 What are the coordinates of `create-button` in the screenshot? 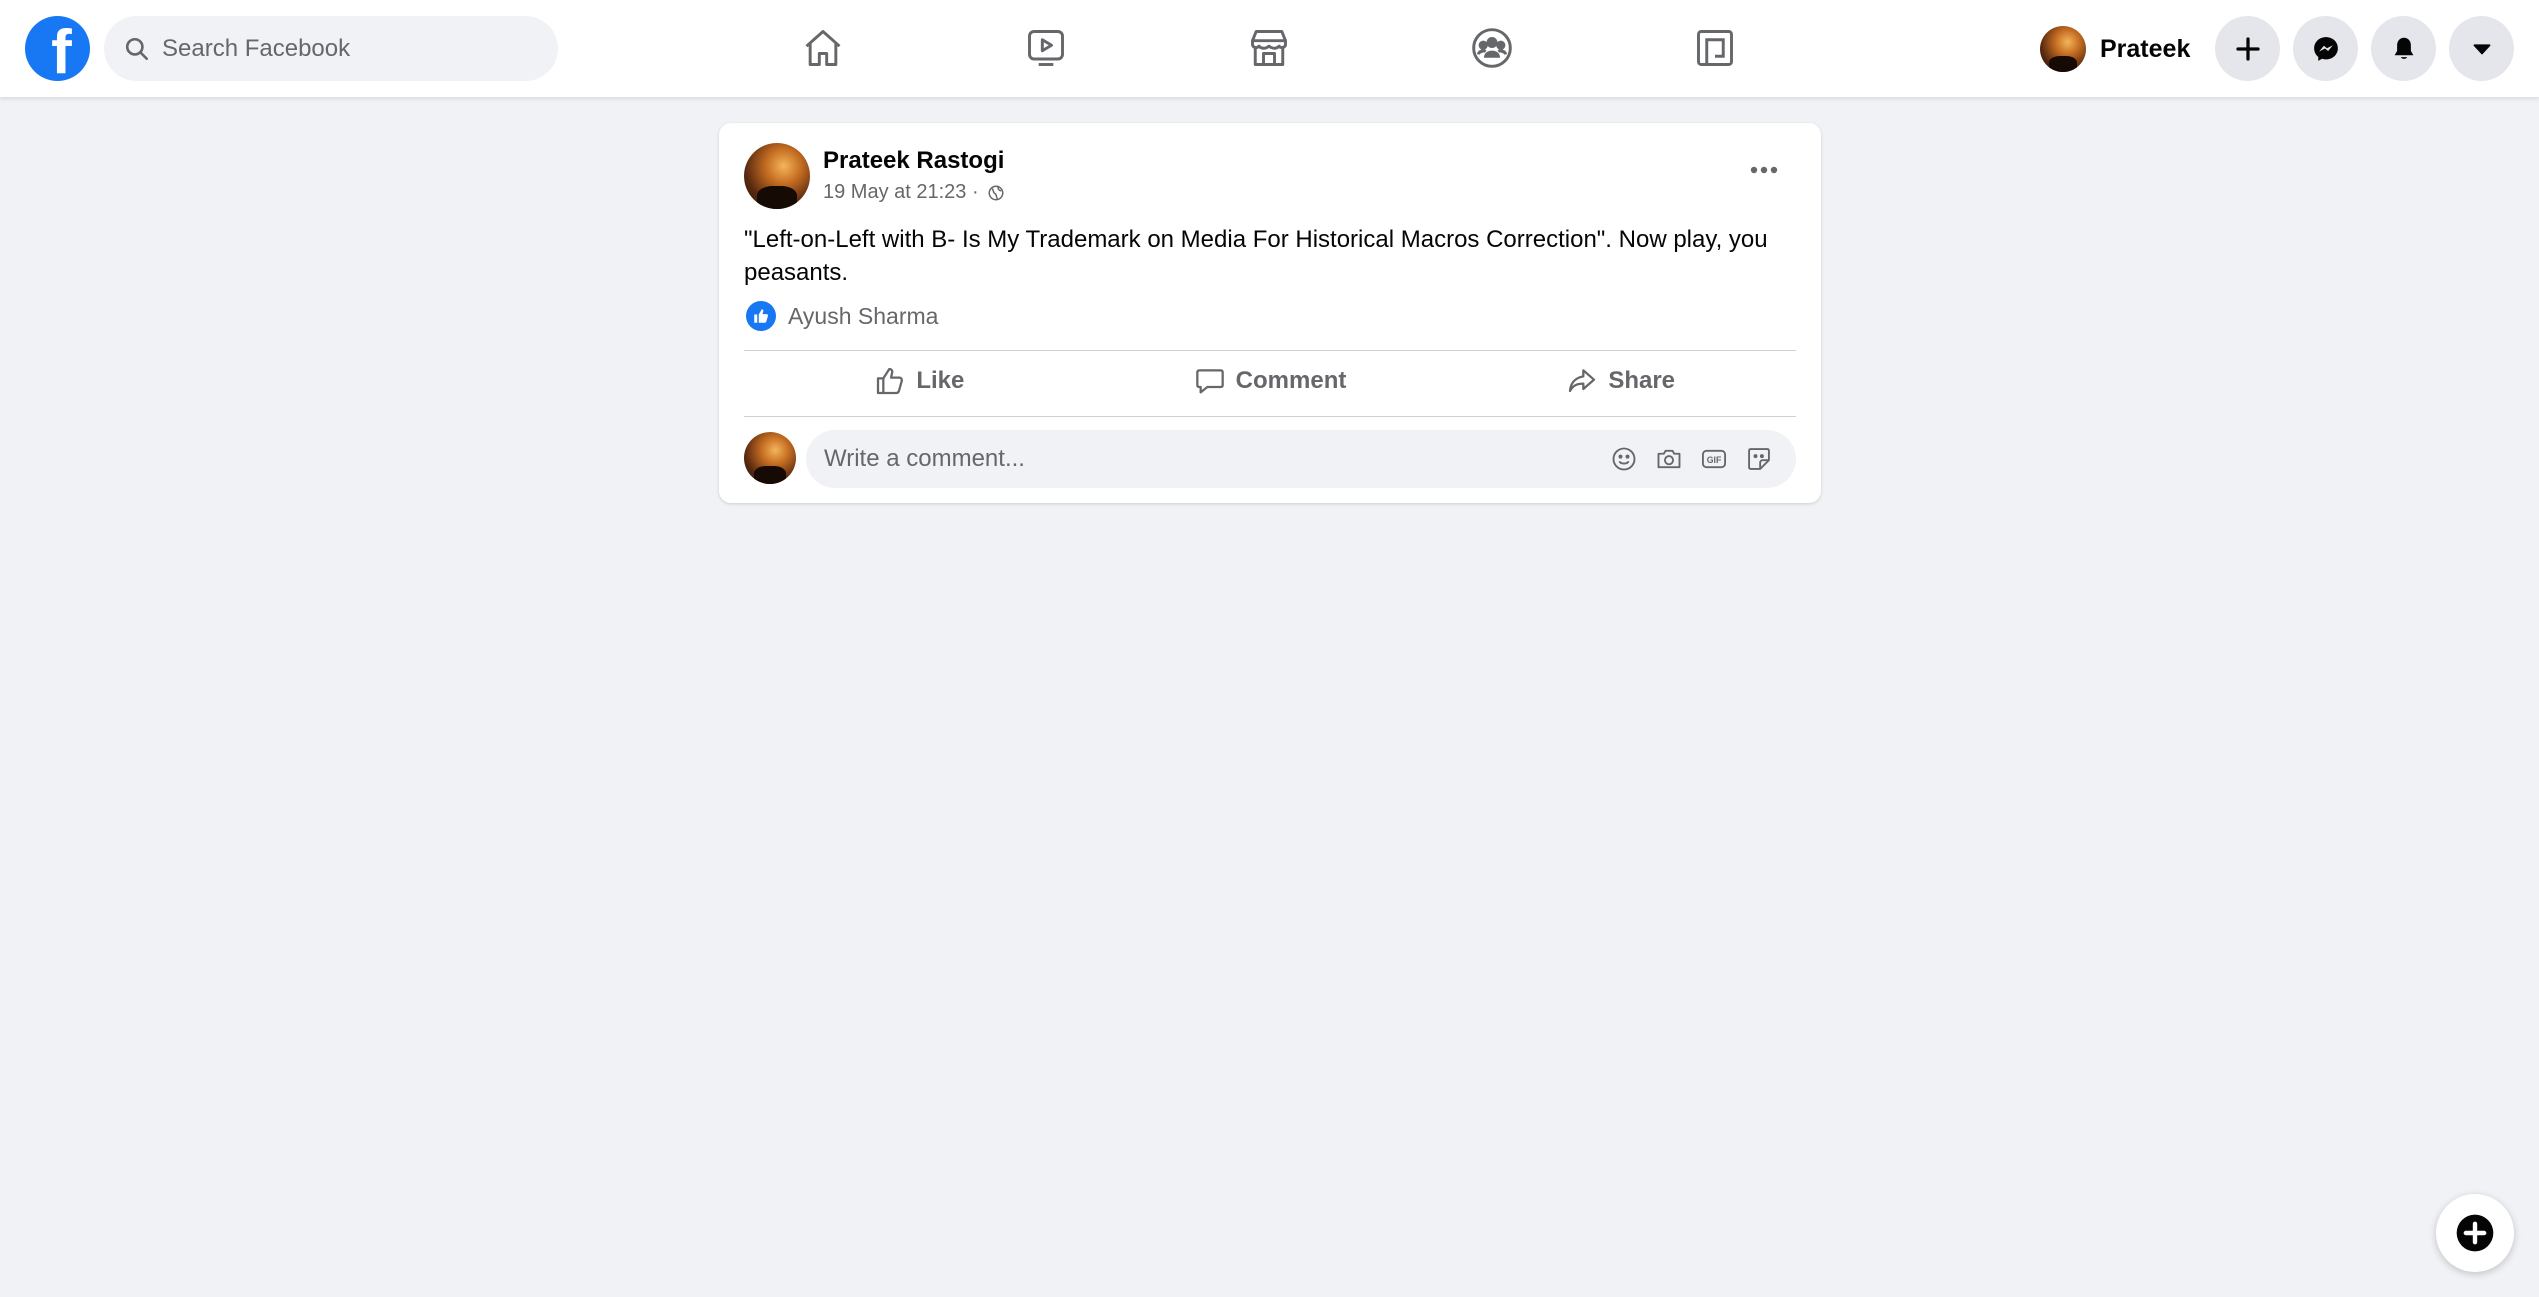 It's located at (2247, 48).